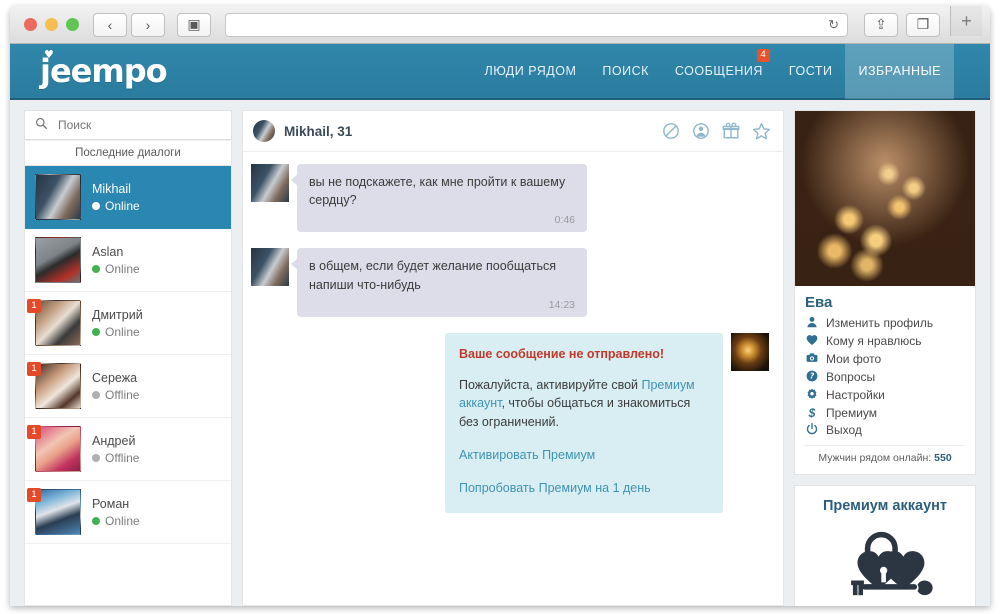 Image resolution: width=1000 pixels, height=614 pixels. Describe the element at coordinates (128, 512) in the screenshot. I see `contact-item-roman: 1 Роман Online` at that location.